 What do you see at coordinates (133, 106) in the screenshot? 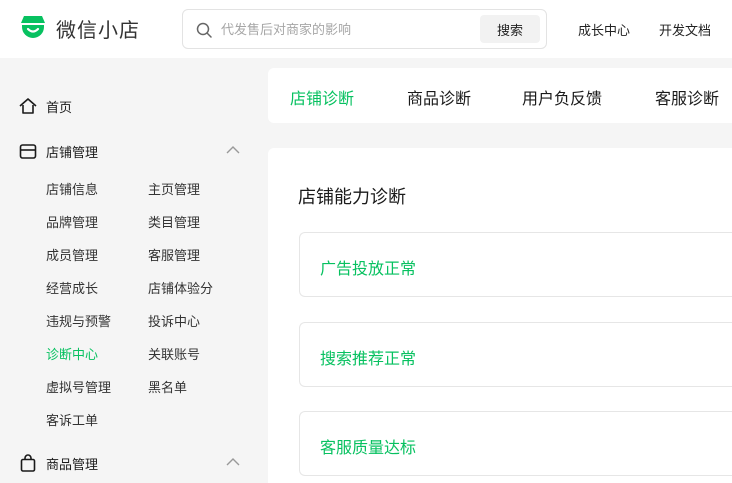
I see `sidebar-item-home: 首页` at bounding box center [133, 106].